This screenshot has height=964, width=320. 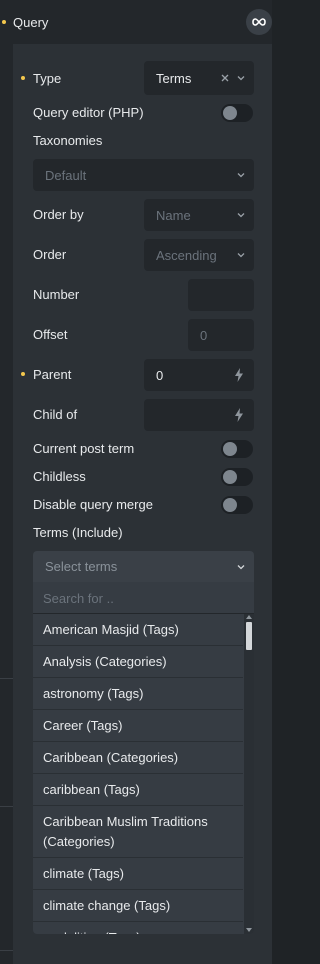 I want to click on order-placeholder: Ascending, so click(x=186, y=255).